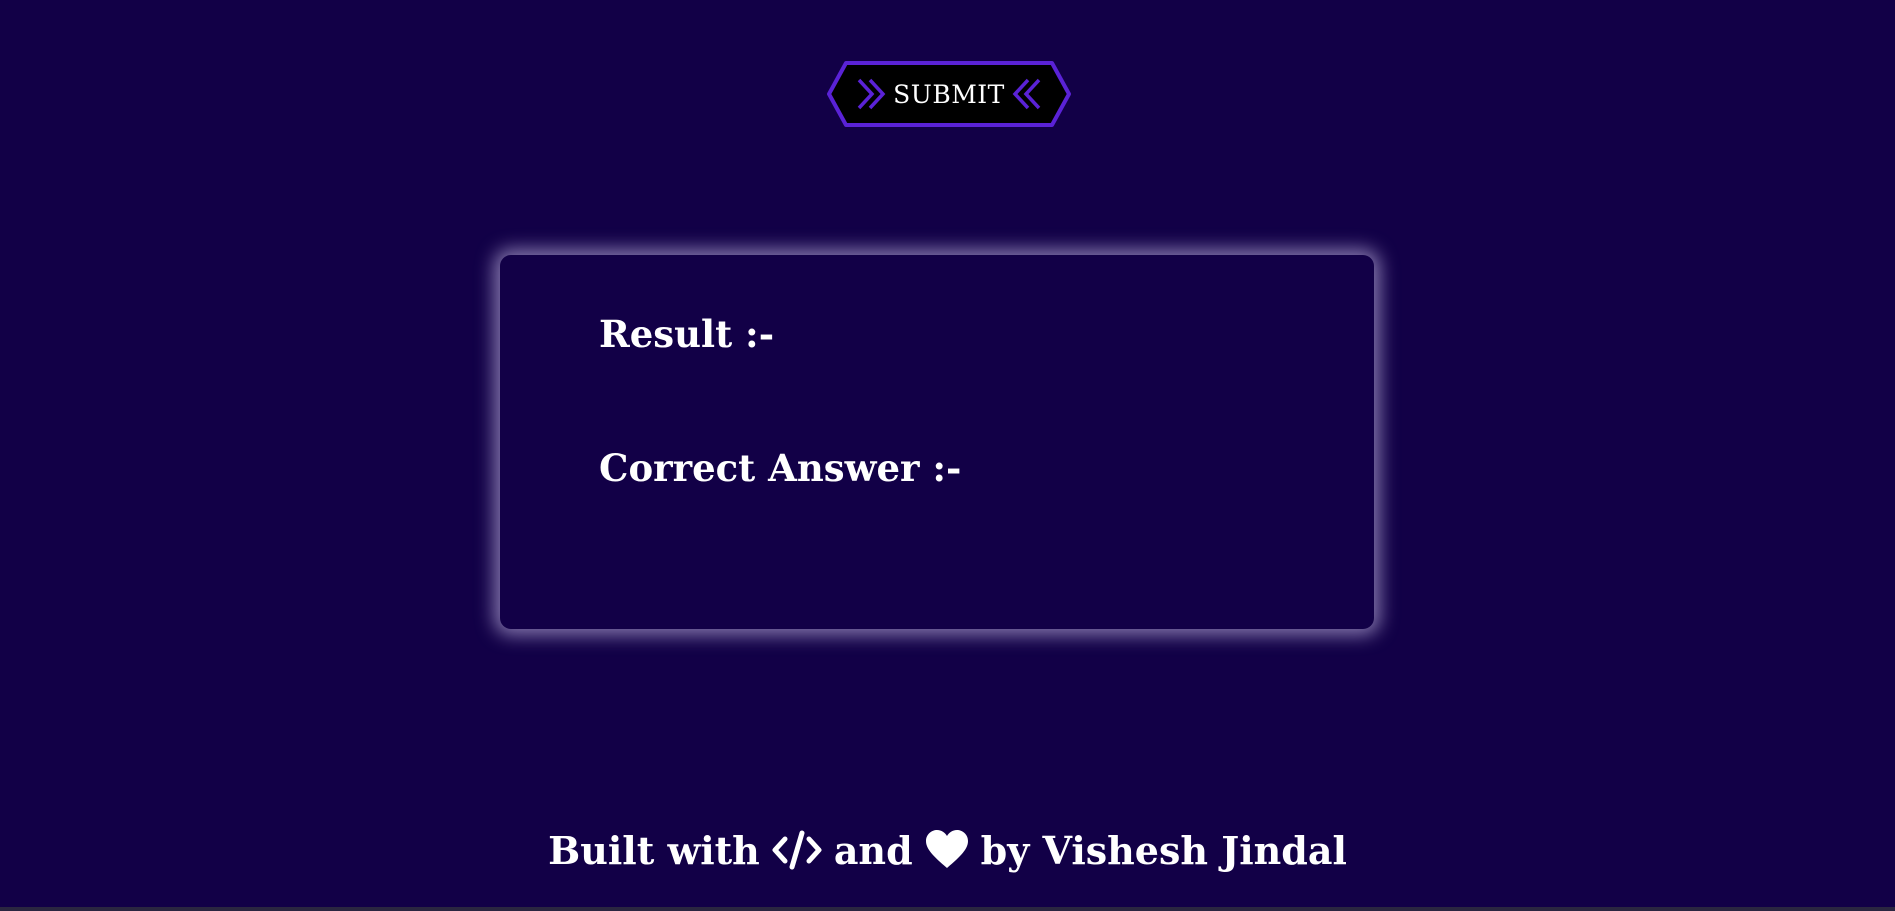 This screenshot has height=911, width=1895. What do you see at coordinates (1163, 850) in the screenshot?
I see `footer-suffix: by Vishesh Jindal` at bounding box center [1163, 850].